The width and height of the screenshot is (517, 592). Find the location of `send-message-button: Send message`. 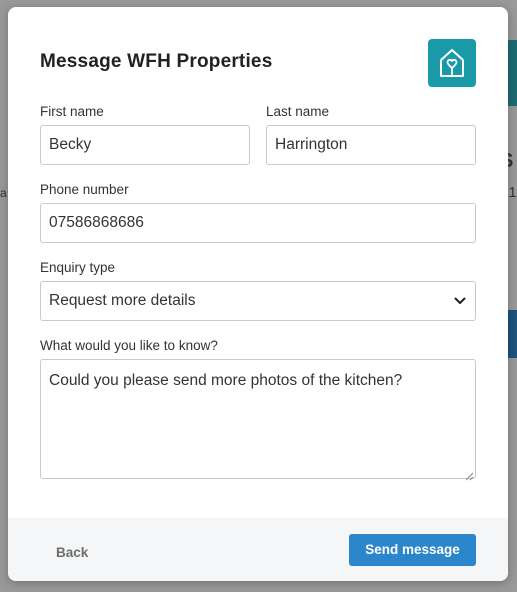

send-message-button: Send message is located at coordinates (412, 550).